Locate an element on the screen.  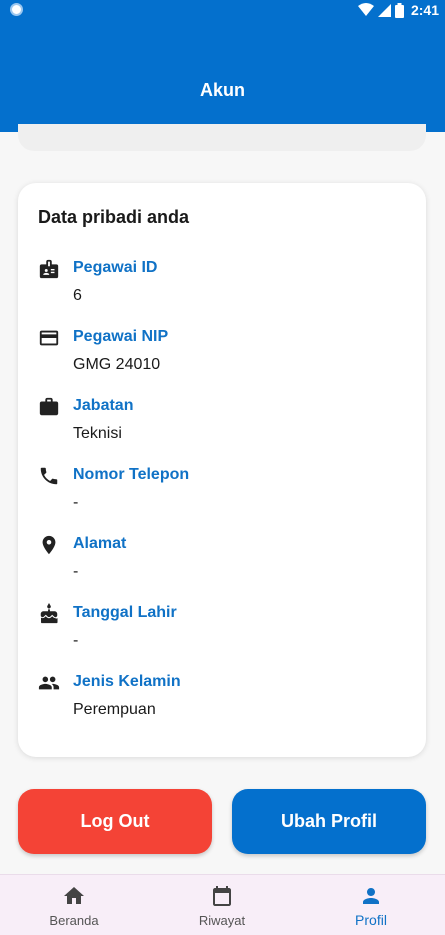
bottom-navigation: Beranda Riwayat Profil is located at coordinates (222, 904).